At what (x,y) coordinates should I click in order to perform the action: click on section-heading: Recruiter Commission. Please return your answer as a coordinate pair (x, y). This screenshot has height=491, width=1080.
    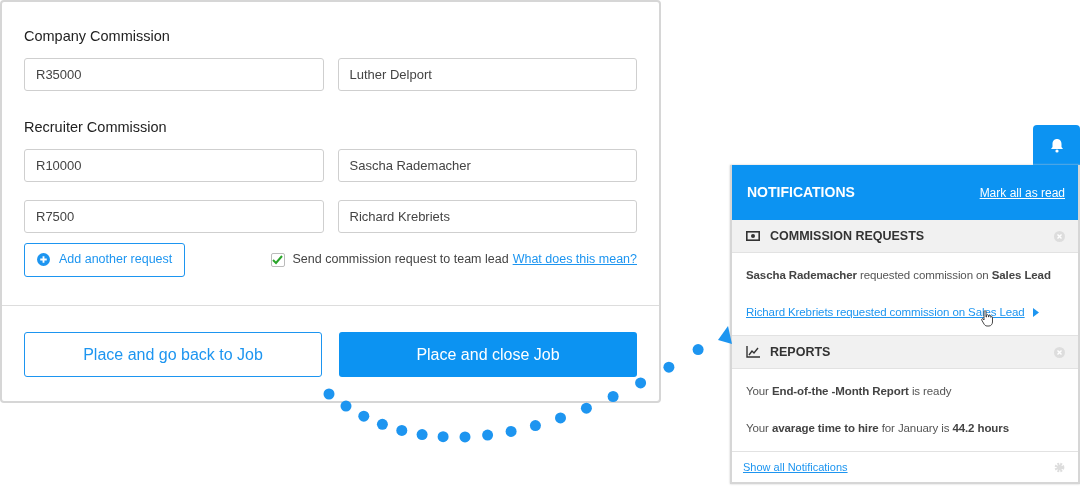
    Looking at the image, I should click on (96, 127).